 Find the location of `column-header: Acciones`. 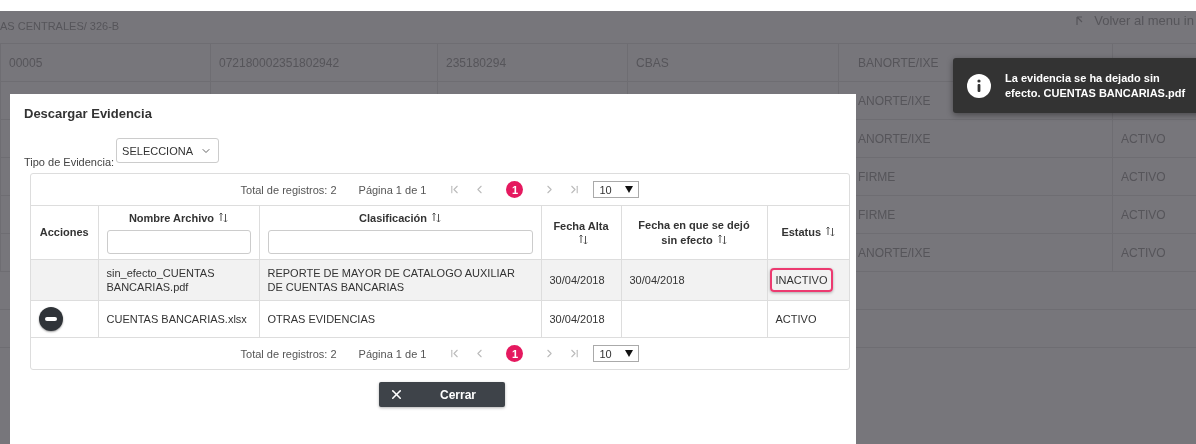

column-header: Acciones is located at coordinates (64, 232).